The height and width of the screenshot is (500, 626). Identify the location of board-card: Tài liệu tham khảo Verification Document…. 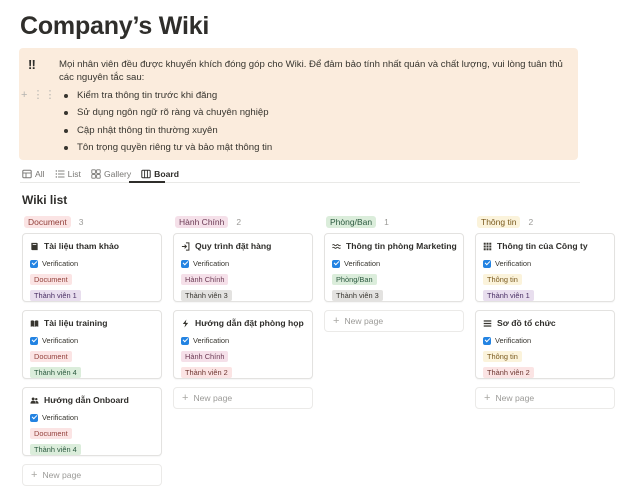
(92, 267).